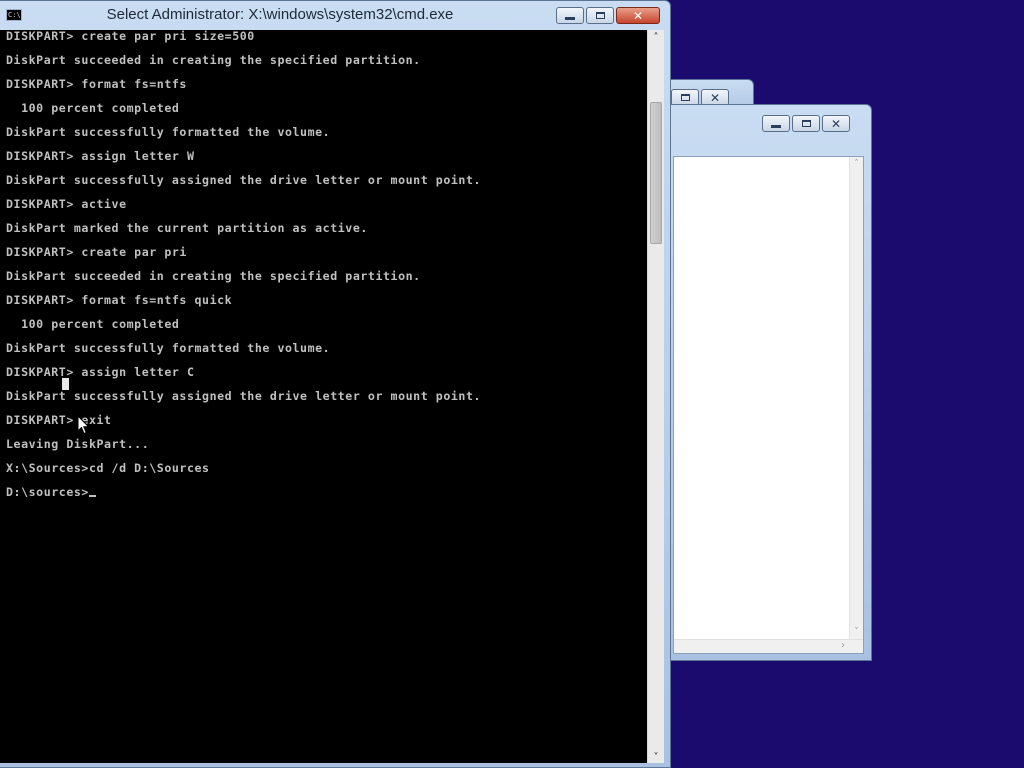 Image resolution: width=1024 pixels, height=768 pixels. What do you see at coordinates (243, 378) in the screenshot?
I see `console-line: DISKPART> assign letter C` at bounding box center [243, 378].